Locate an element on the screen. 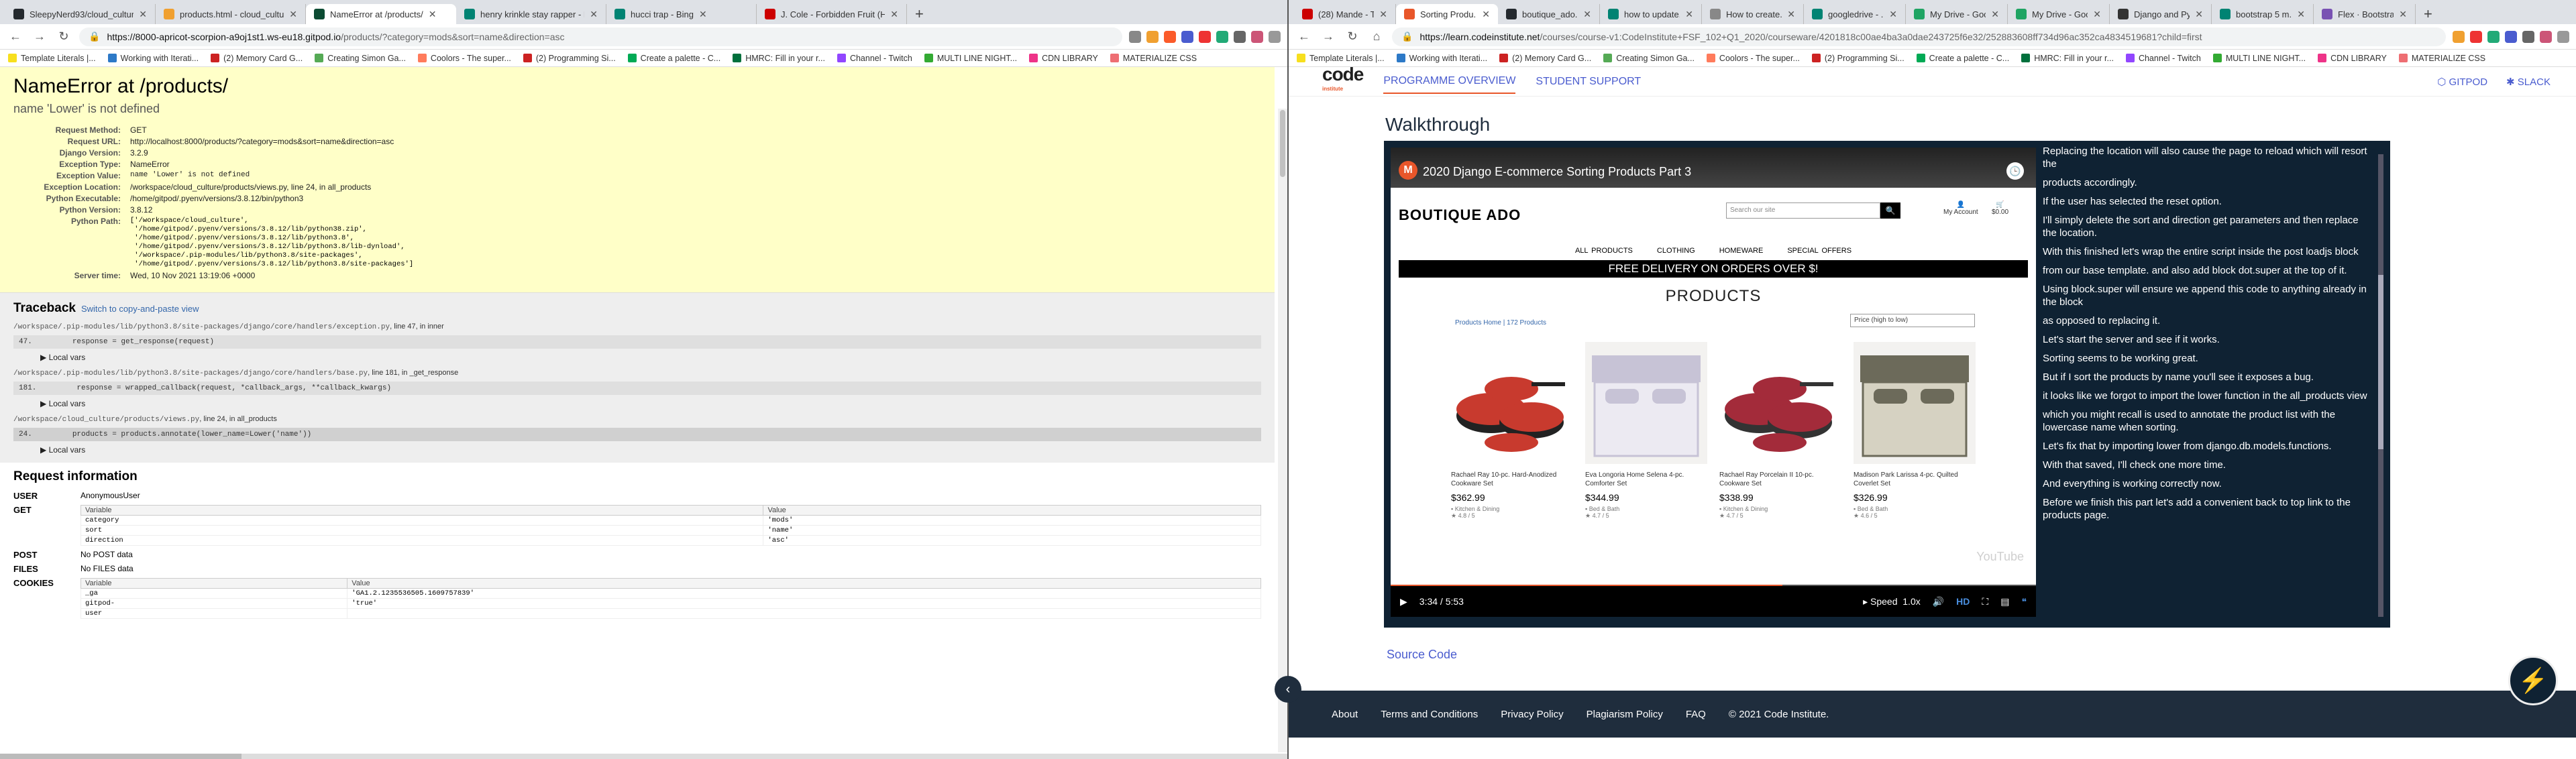  new-tab-icon: + is located at coordinates (919, 14).